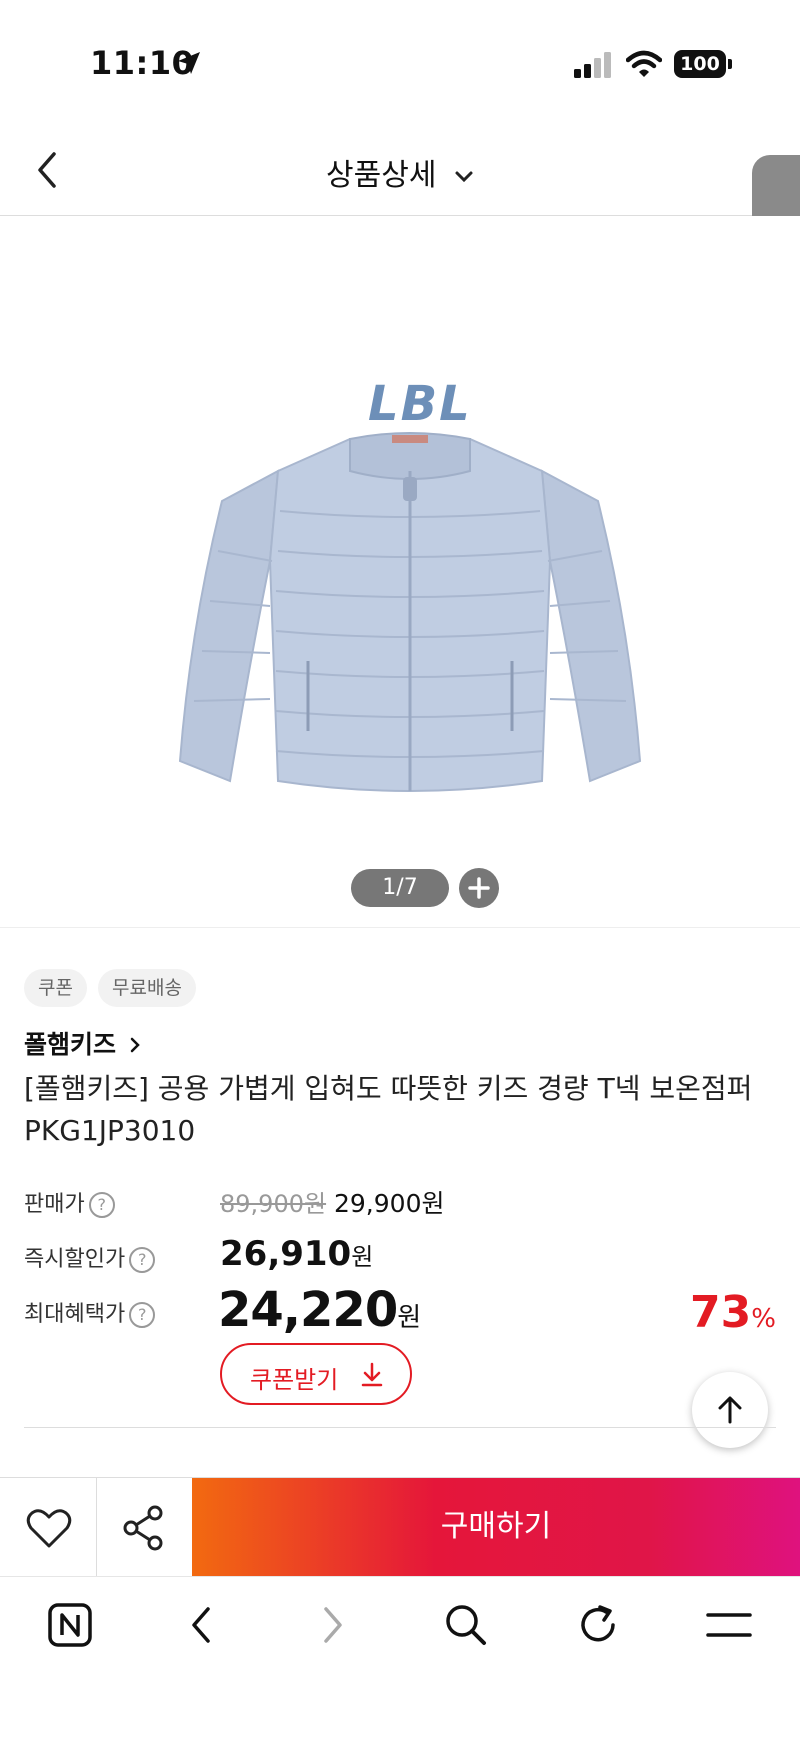 This screenshot has height=1740, width=800. Describe the element at coordinates (466, 1625) in the screenshot. I see `search-icon` at that location.